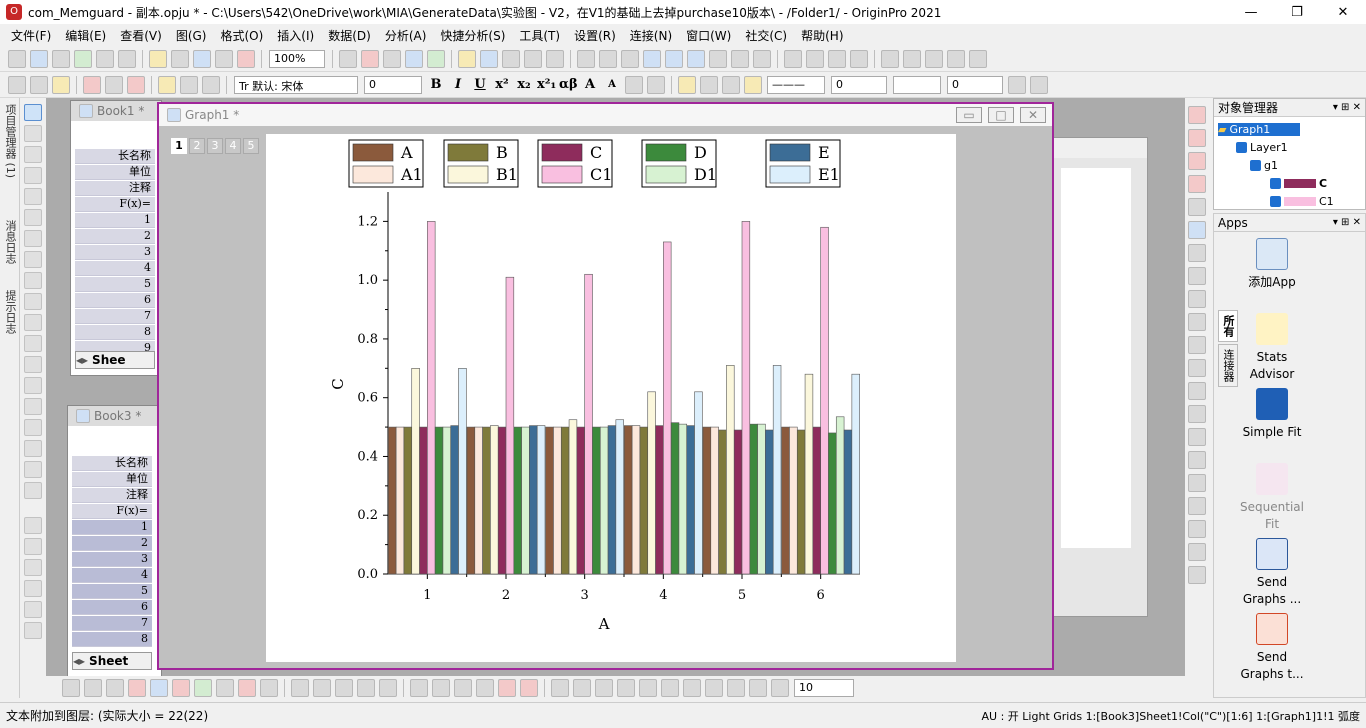  What do you see at coordinates (740, 58) in the screenshot?
I see `clear-filter-icon` at bounding box center [740, 58].